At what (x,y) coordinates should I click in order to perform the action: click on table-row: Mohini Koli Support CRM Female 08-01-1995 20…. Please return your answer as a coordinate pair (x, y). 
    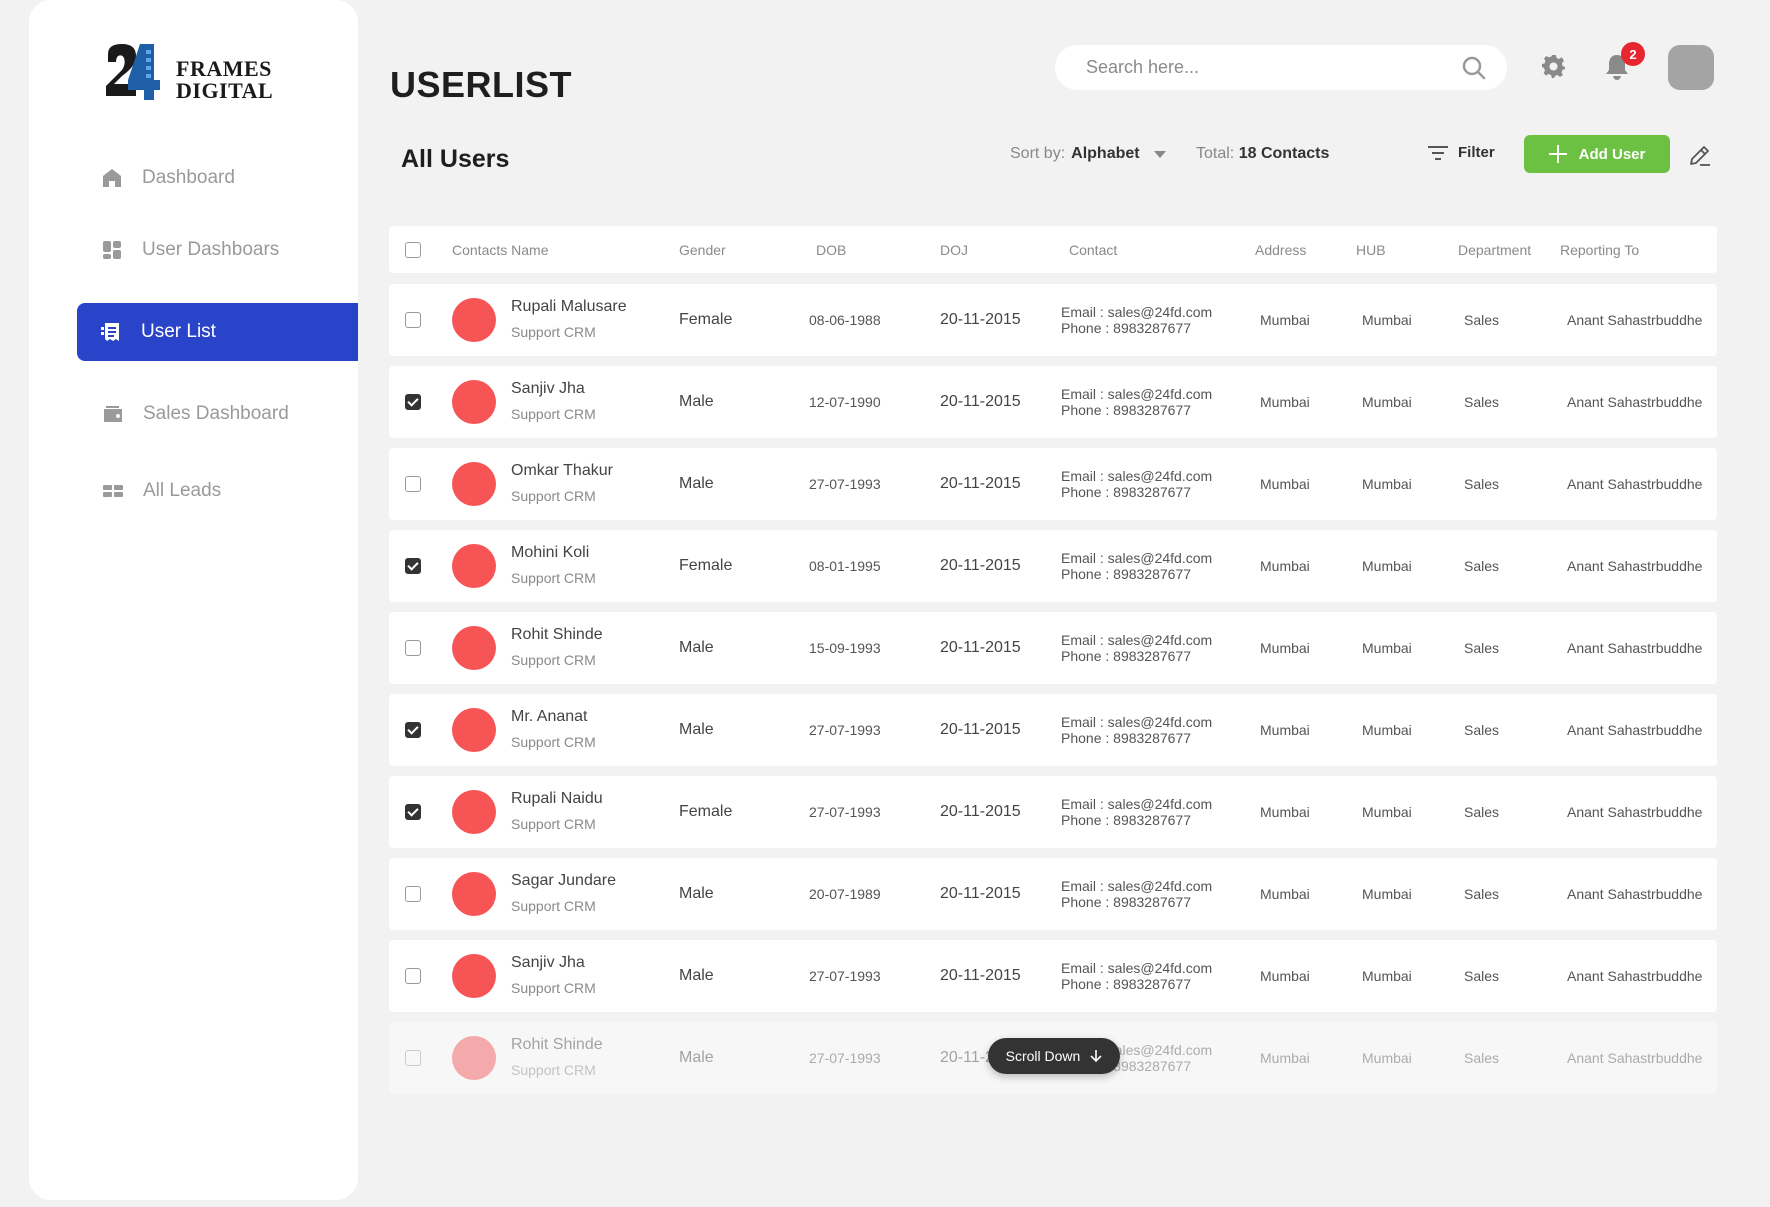
    Looking at the image, I should click on (1053, 566).